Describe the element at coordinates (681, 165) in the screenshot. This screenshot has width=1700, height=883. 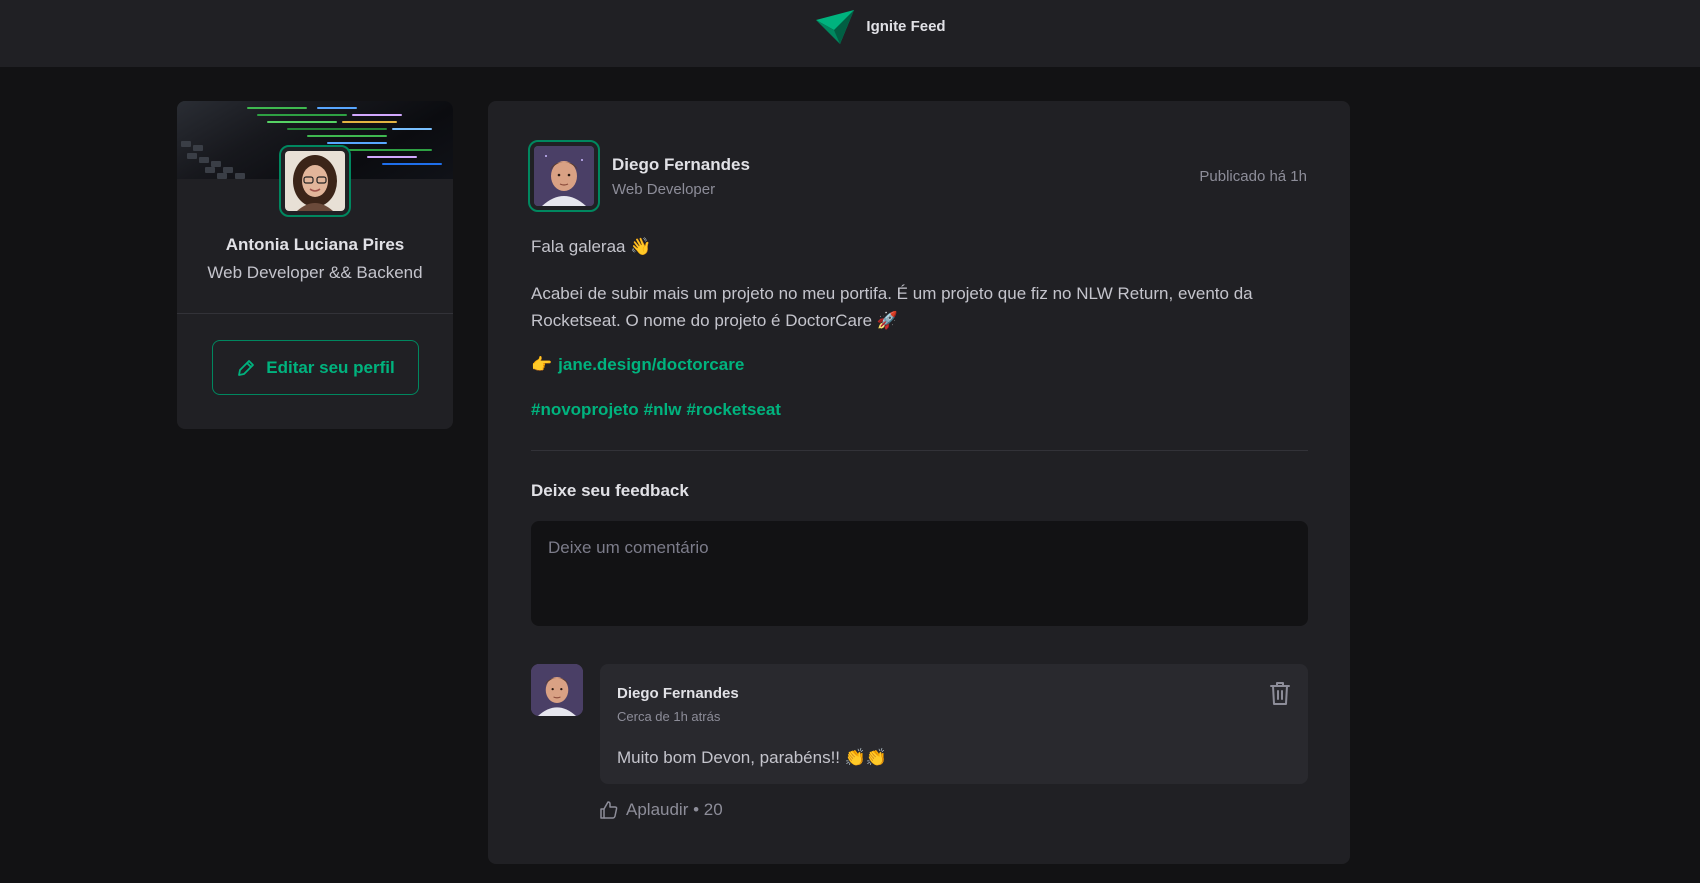
I see `post-author-name: Diego Fernandes` at that location.